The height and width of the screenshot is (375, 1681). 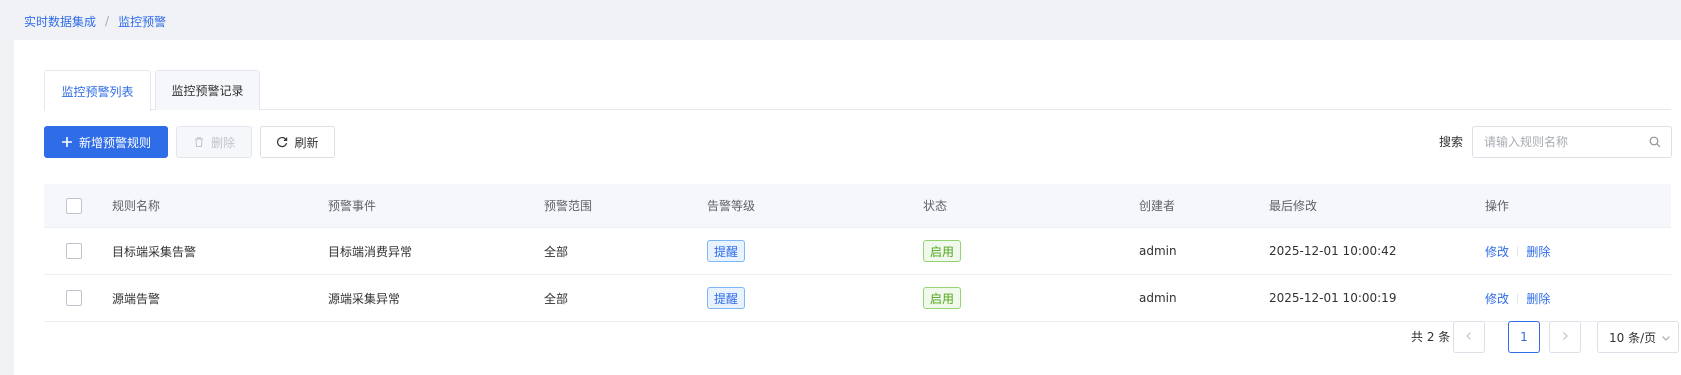 What do you see at coordinates (857, 90) in the screenshot?
I see `tab-bar: 监控预警列表 监控预警记录` at bounding box center [857, 90].